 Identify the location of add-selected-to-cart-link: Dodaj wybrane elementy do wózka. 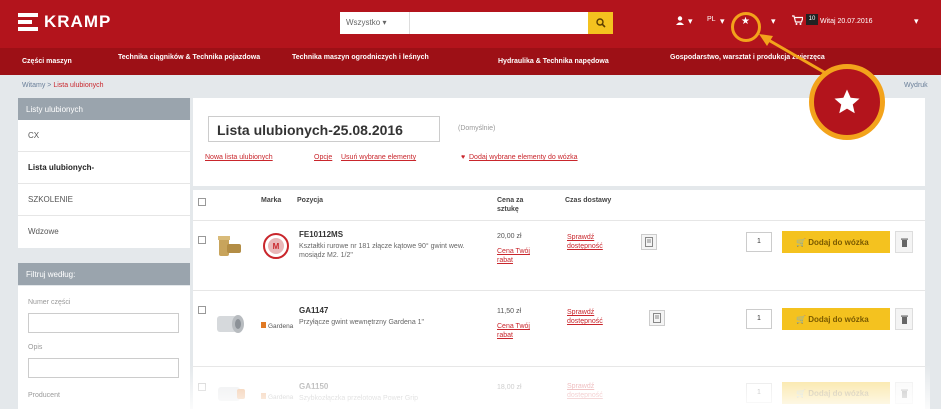
(523, 157).